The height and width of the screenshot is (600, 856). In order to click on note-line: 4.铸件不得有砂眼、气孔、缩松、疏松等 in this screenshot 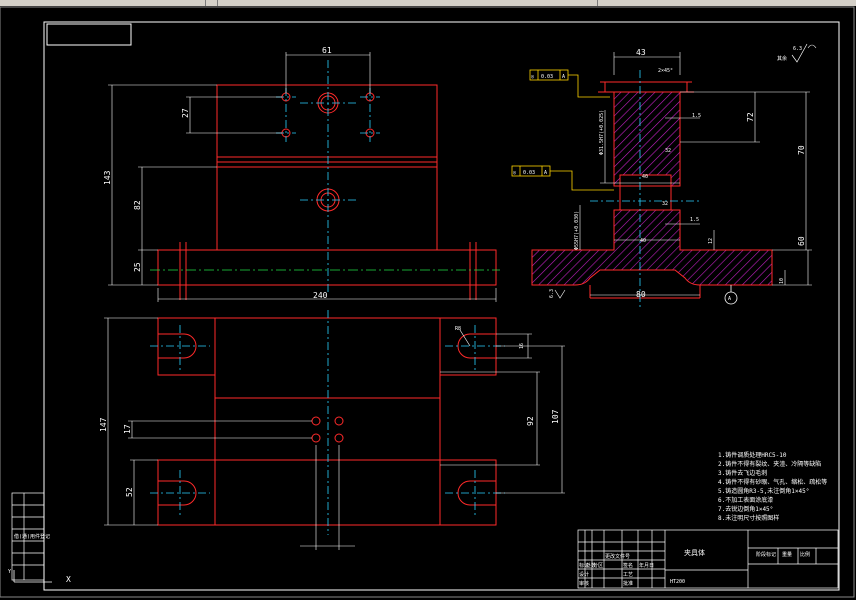, I will do `click(772, 482)`.